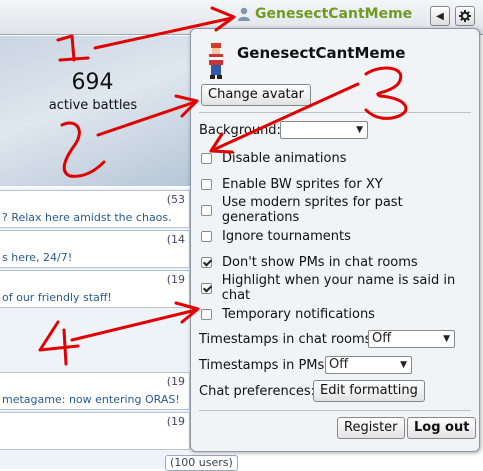  What do you see at coordinates (298, 314) in the screenshot?
I see `option-label: Temporary notifications` at bounding box center [298, 314].